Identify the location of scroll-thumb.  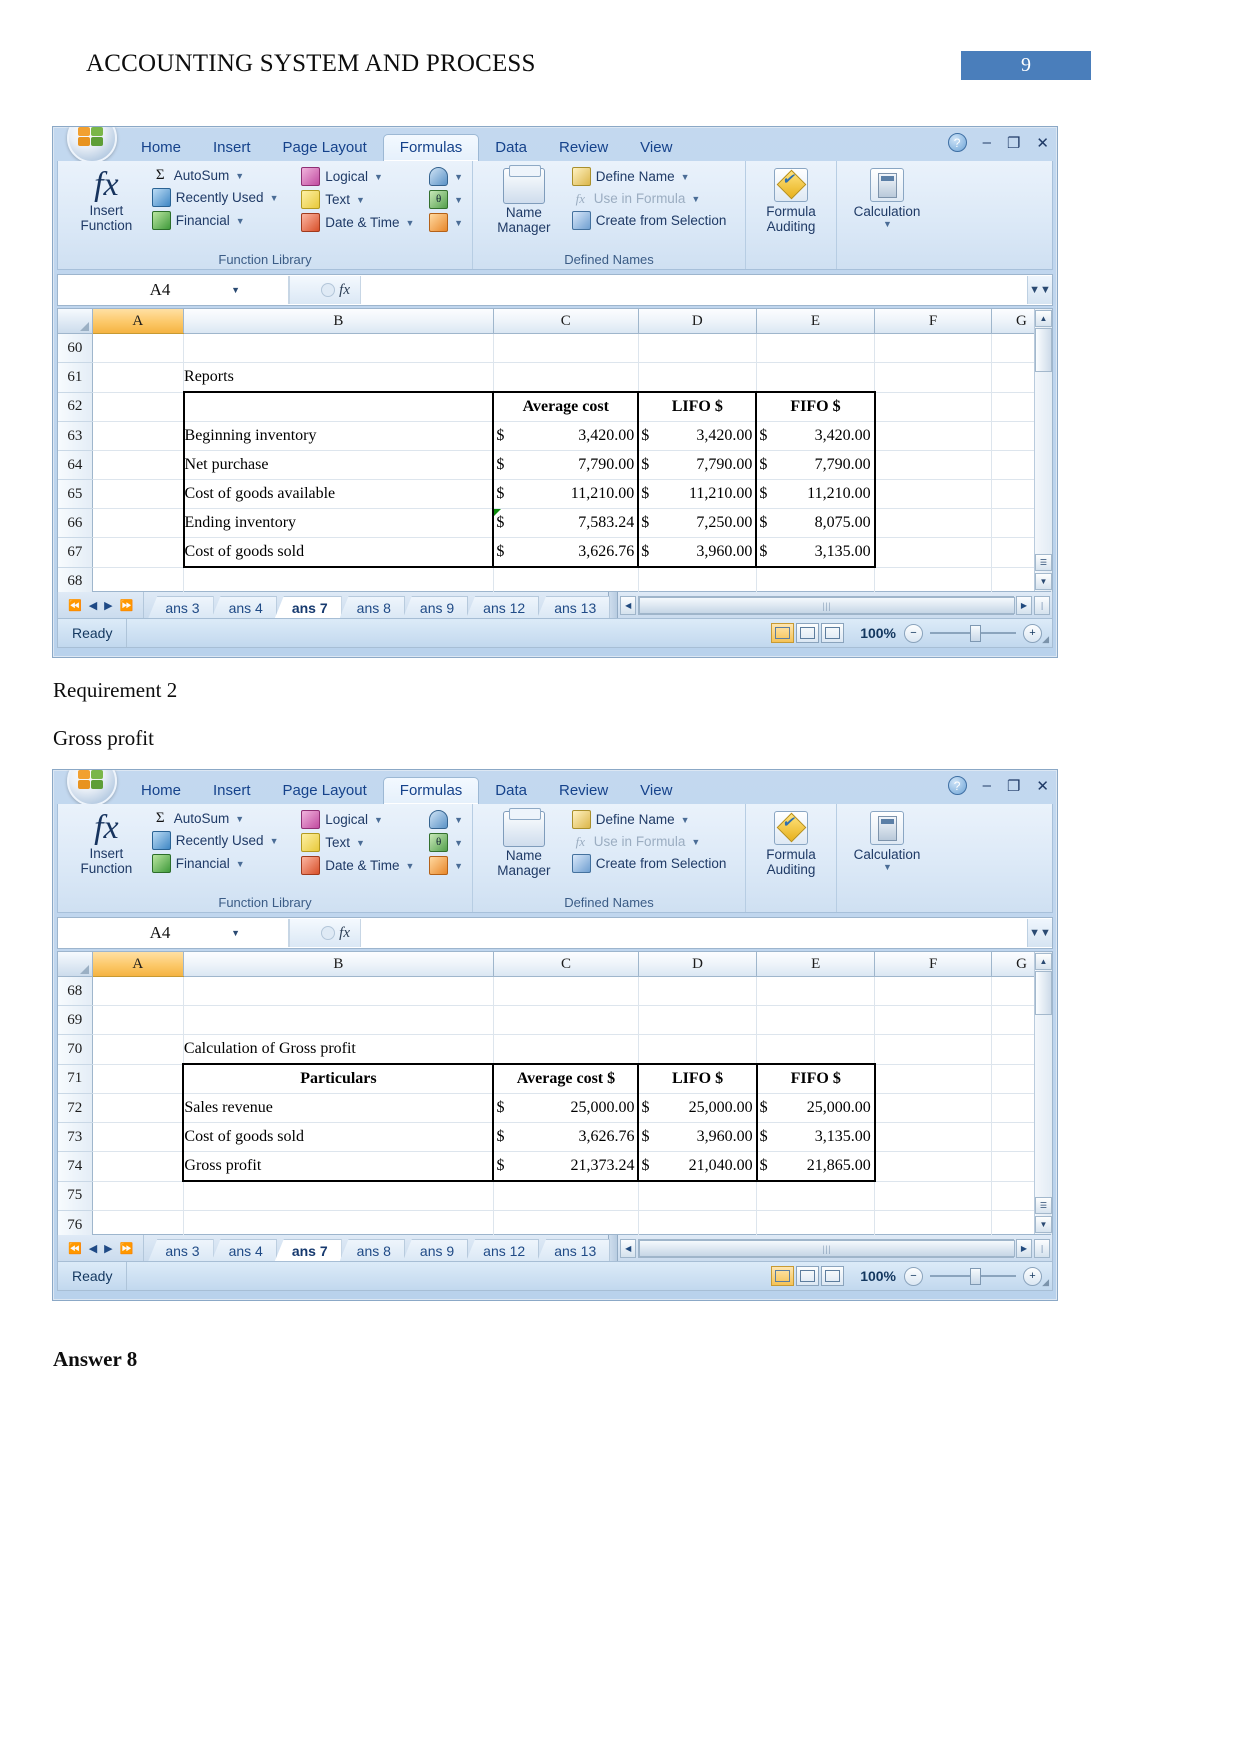
(1043, 350).